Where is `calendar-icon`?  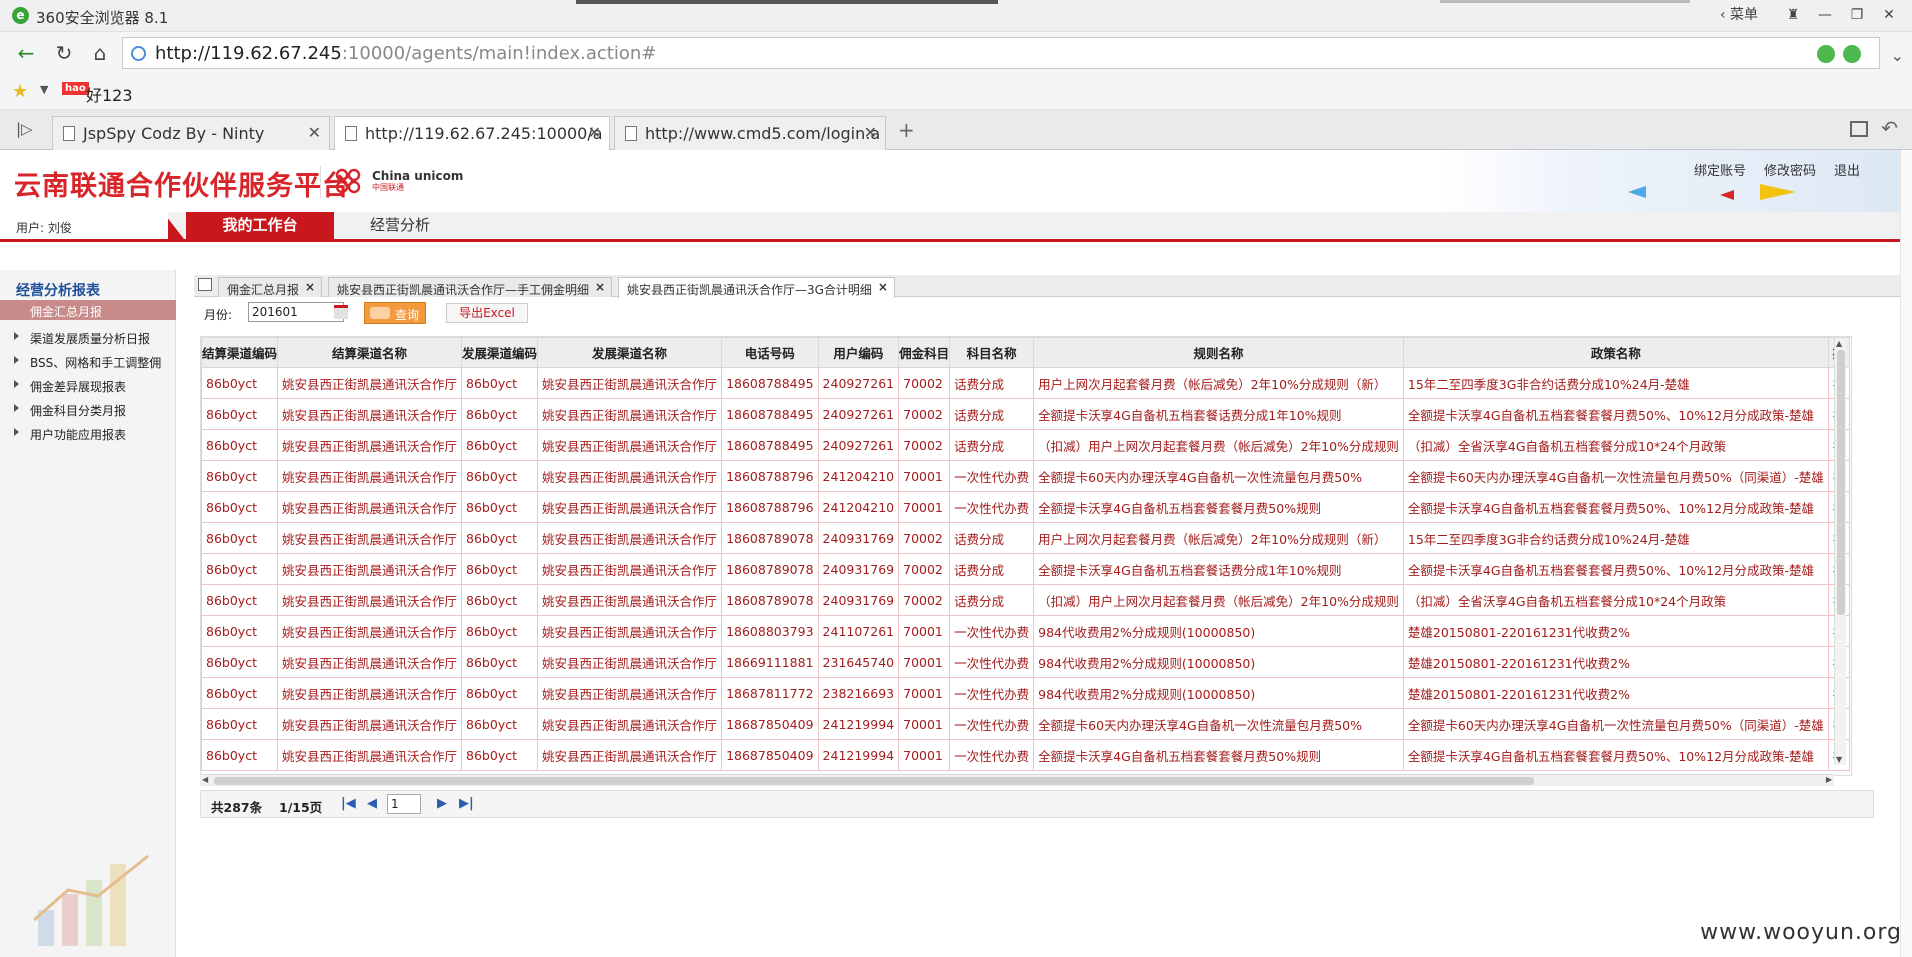
calendar-icon is located at coordinates (341, 312).